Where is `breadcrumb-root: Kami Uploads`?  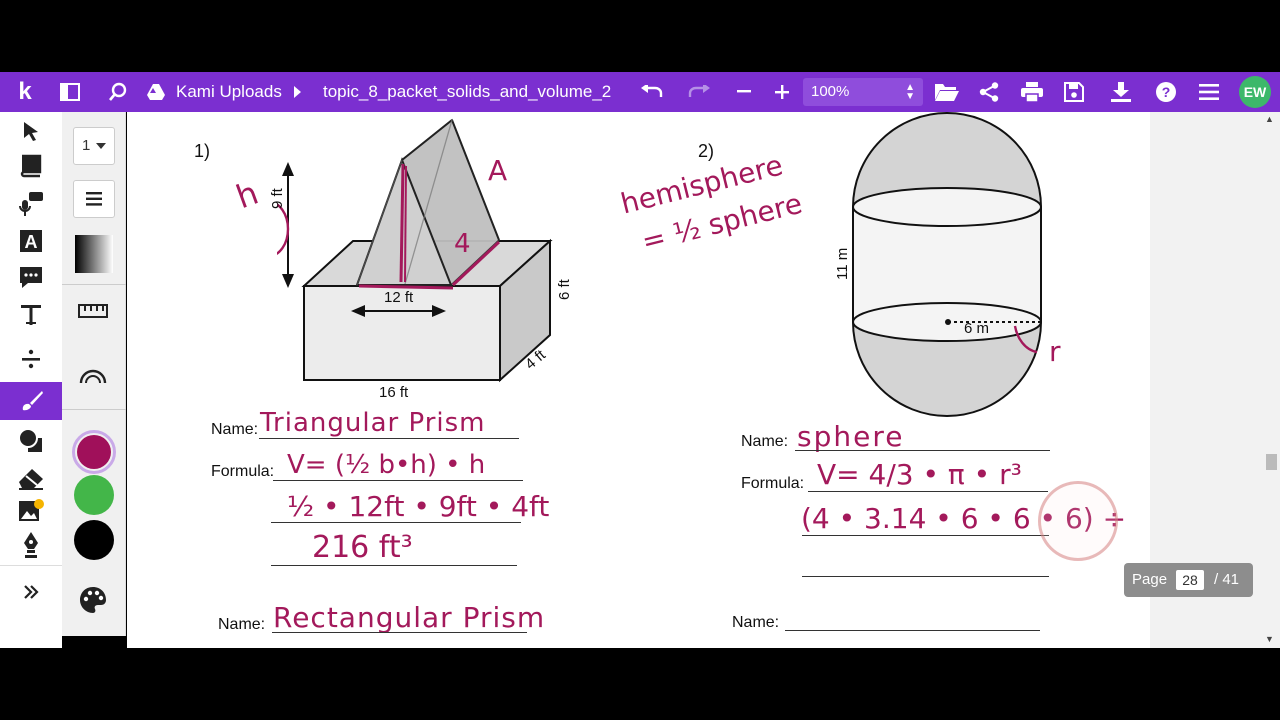
breadcrumb-root: Kami Uploads is located at coordinates (229, 92).